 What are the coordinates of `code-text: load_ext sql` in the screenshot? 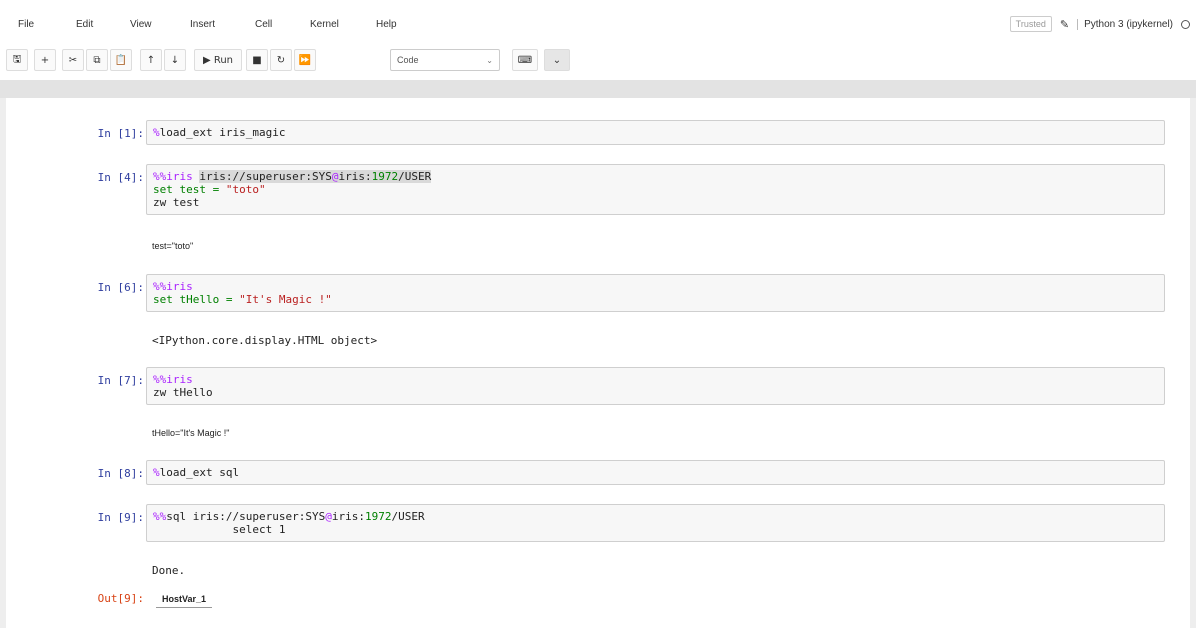 It's located at (199, 472).